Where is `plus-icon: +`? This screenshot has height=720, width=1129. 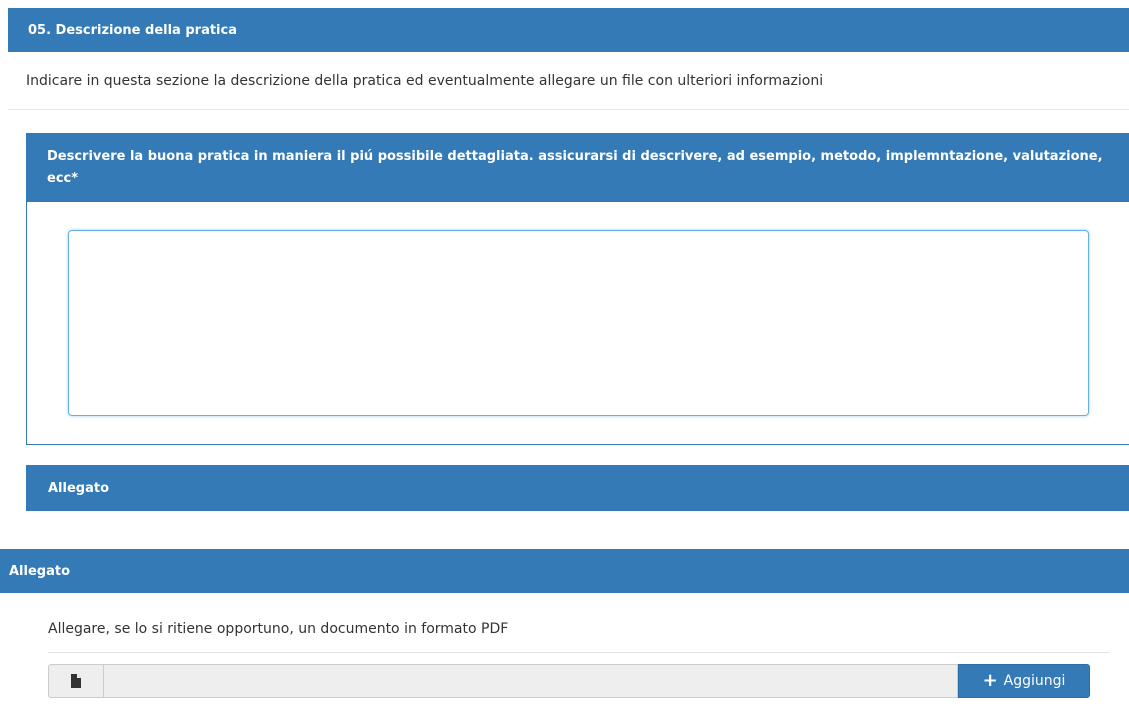
plus-icon: + is located at coordinates (990, 680).